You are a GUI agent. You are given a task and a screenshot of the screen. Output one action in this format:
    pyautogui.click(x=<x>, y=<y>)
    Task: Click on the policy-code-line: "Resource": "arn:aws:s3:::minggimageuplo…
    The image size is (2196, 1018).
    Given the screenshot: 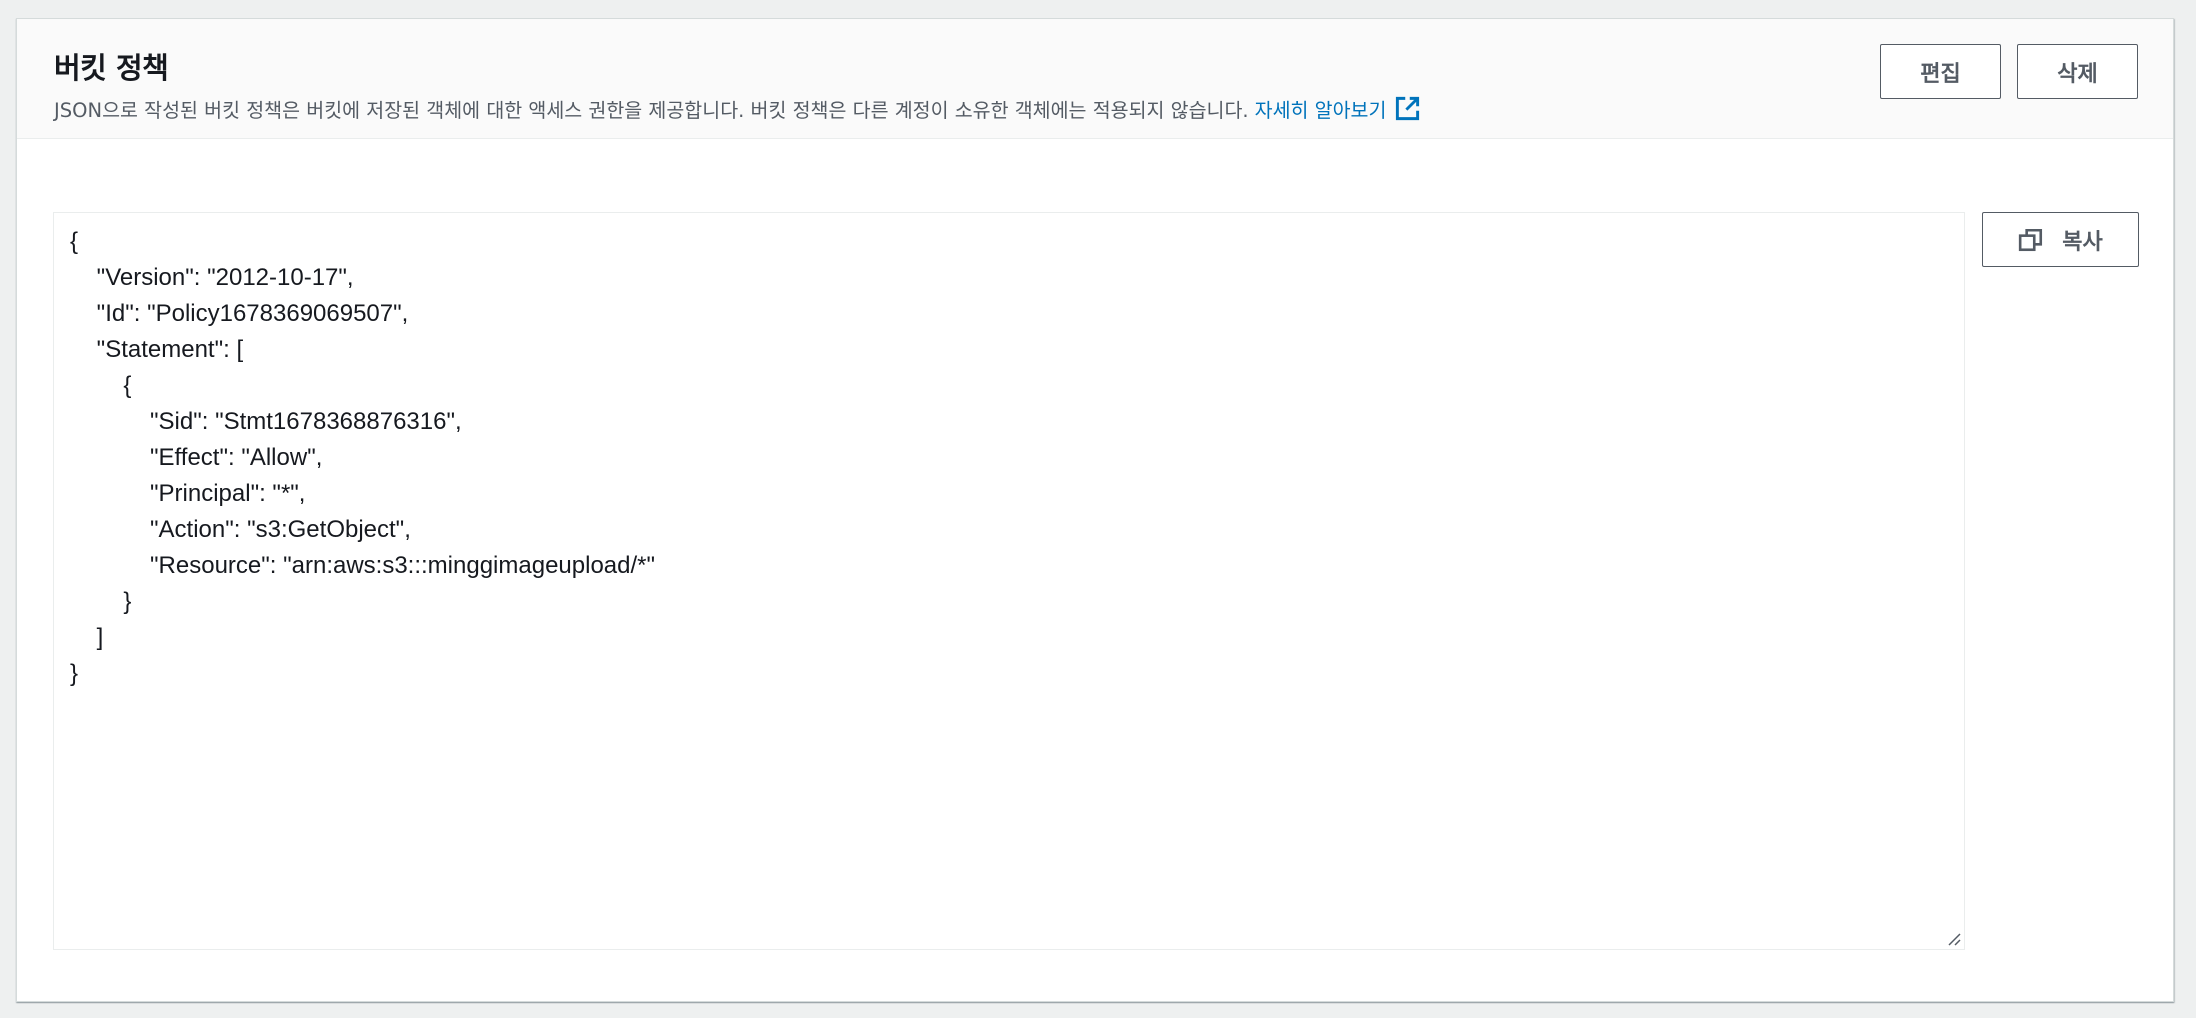 What is the action you would take?
    pyautogui.click(x=363, y=565)
    